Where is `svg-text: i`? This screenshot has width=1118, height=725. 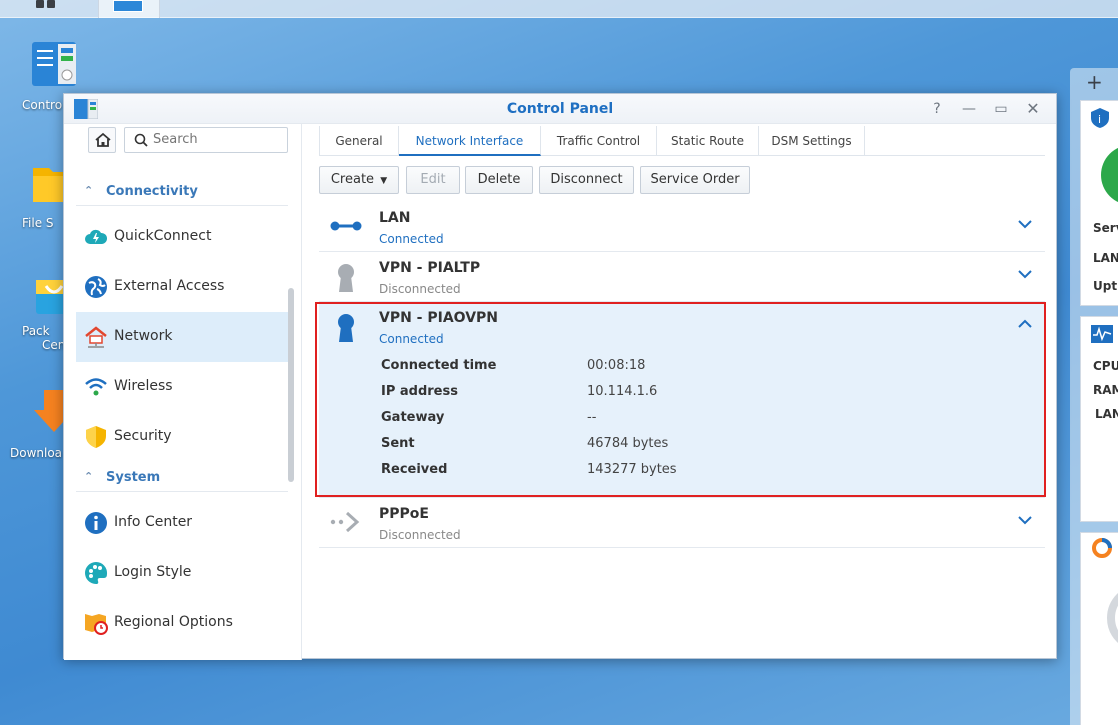
svg-text: i is located at coordinates (1099, 119).